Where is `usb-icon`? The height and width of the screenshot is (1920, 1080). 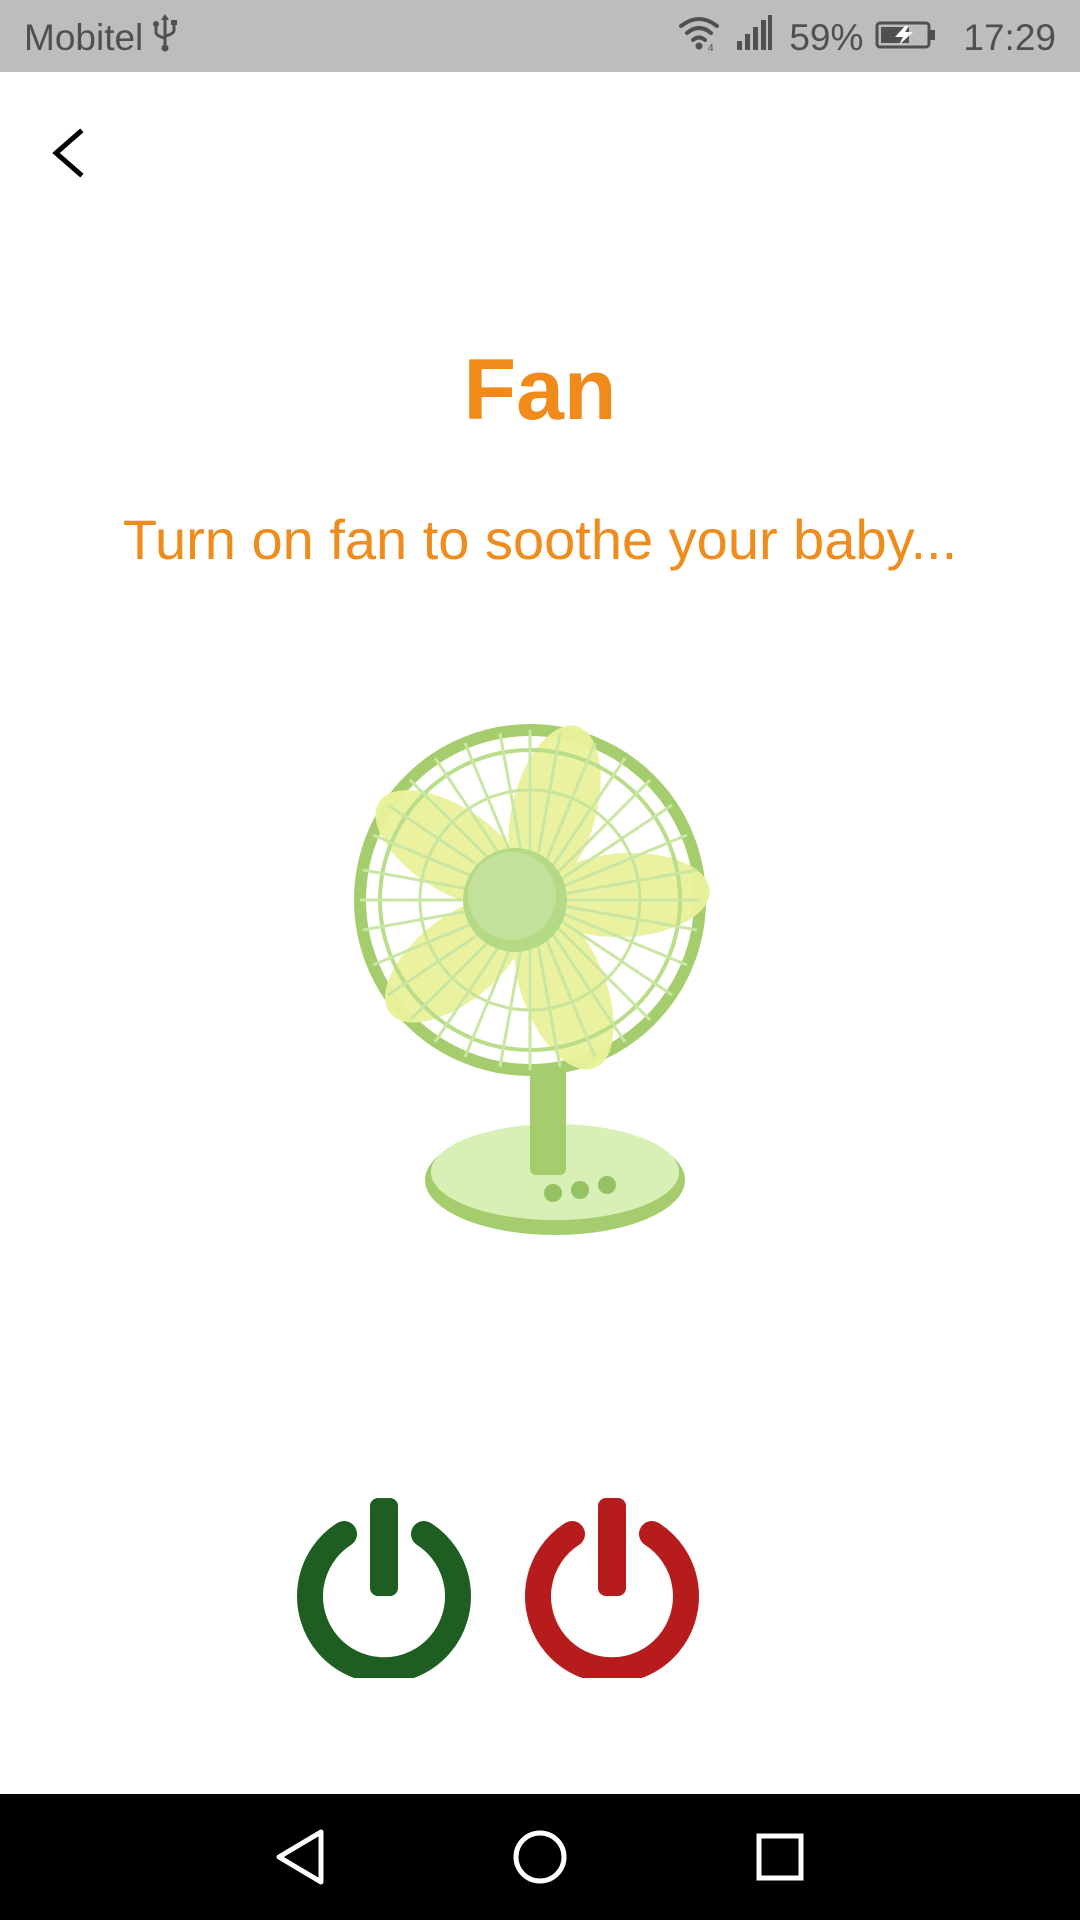 usb-icon is located at coordinates (165, 37).